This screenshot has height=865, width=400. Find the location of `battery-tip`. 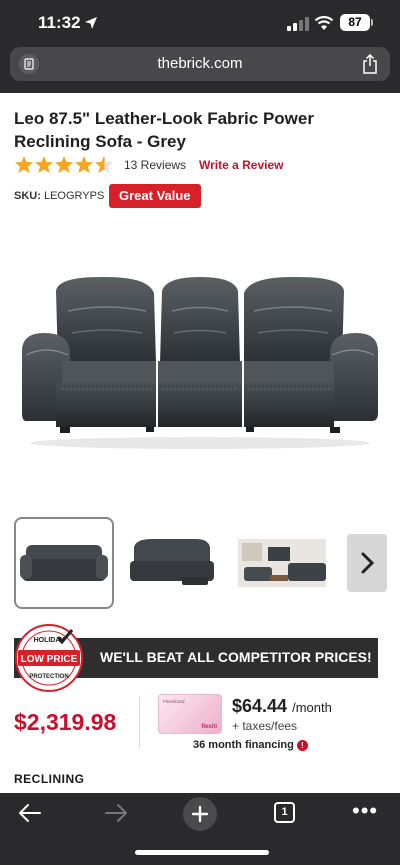

battery-tip is located at coordinates (372, 22).